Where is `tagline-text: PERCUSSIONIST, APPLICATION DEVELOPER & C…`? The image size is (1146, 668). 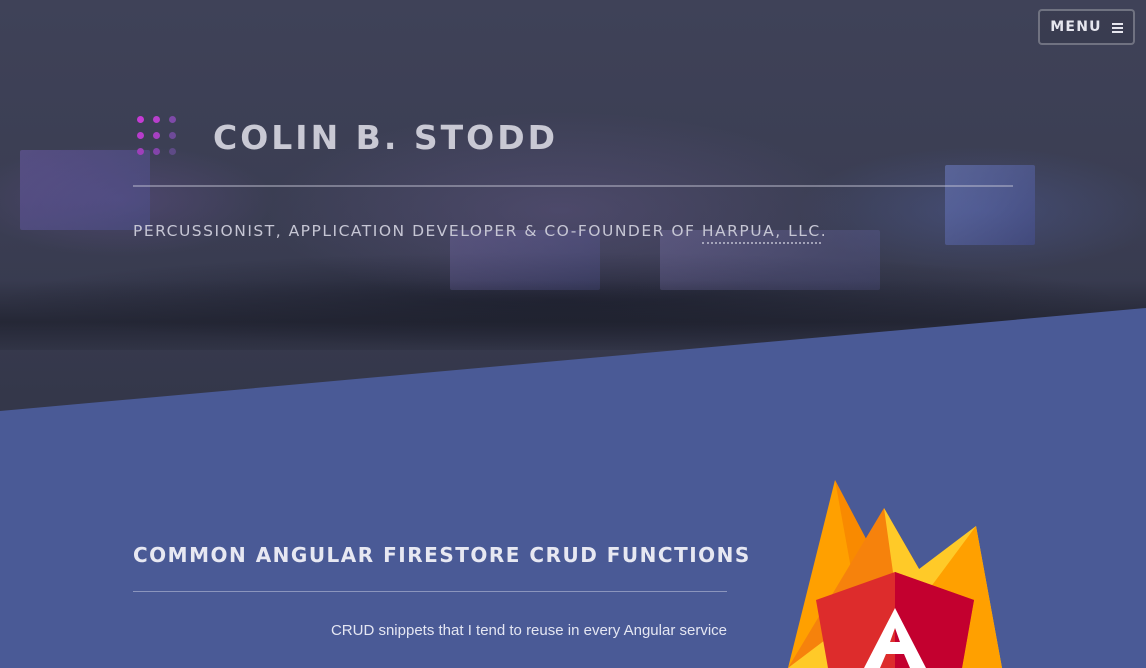
tagline-text: PERCUSSIONIST, APPLICATION DEVELOPER & C… is located at coordinates (417, 231).